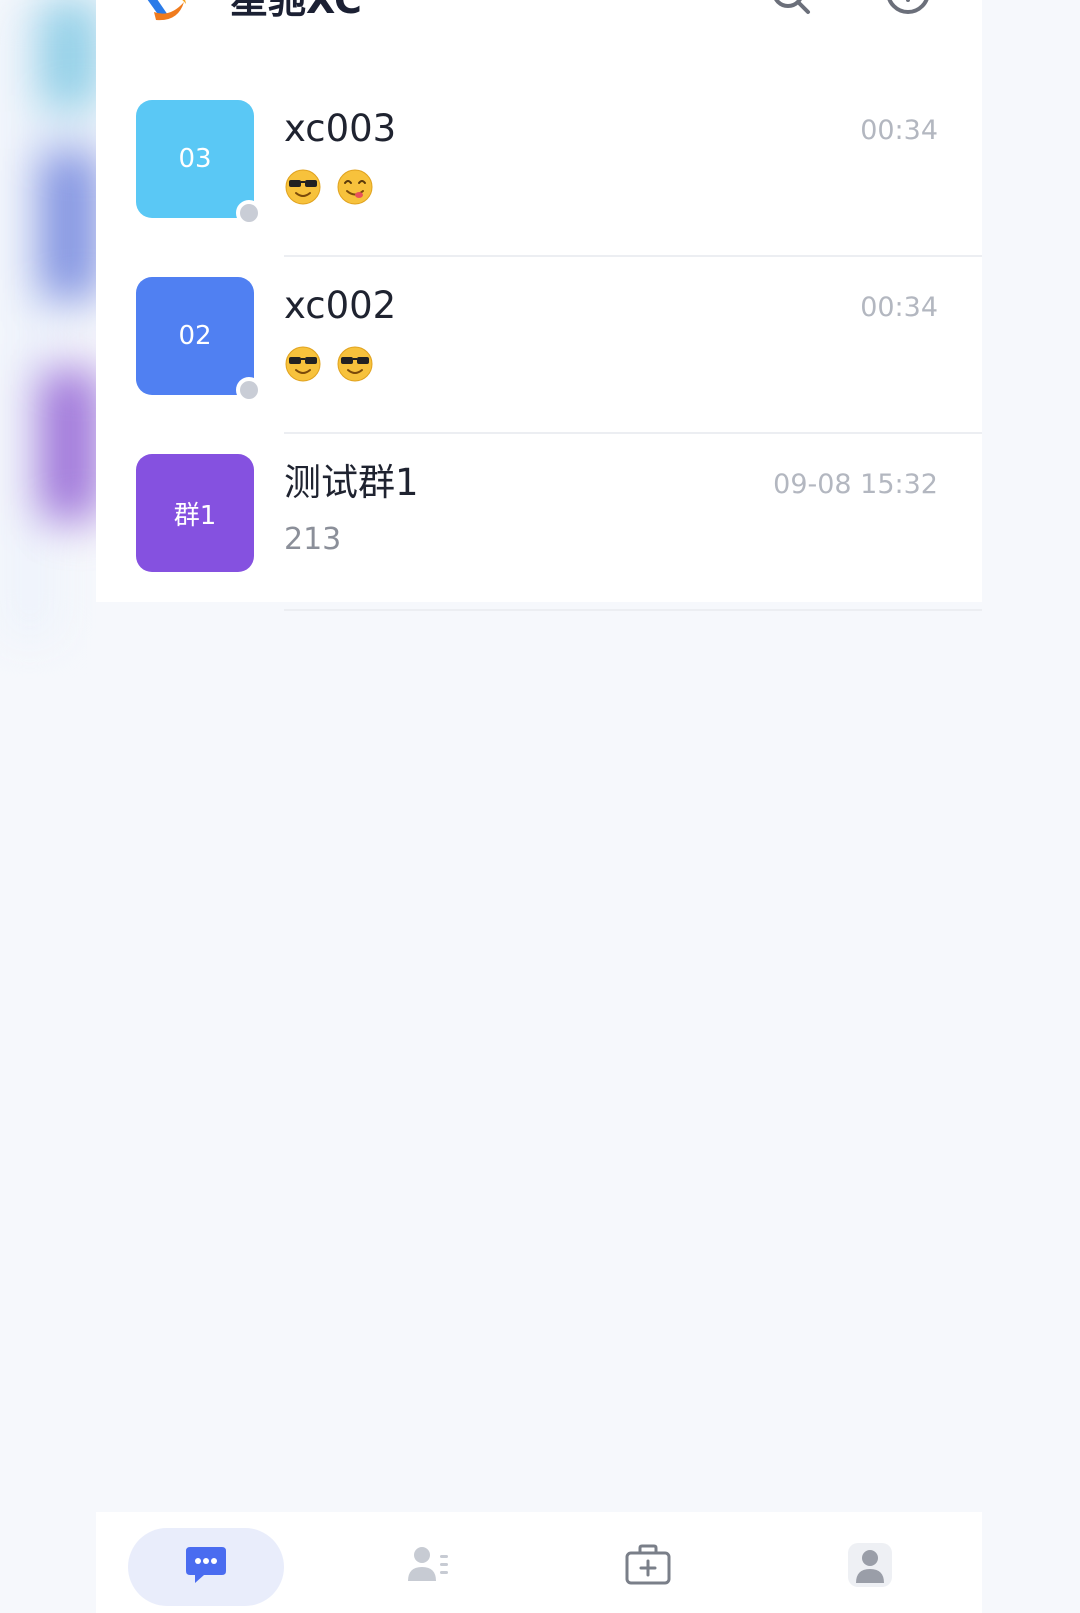 Image resolution: width=1080 pixels, height=1613 pixels. I want to click on medical-kit-icon, so click(648, 1567).